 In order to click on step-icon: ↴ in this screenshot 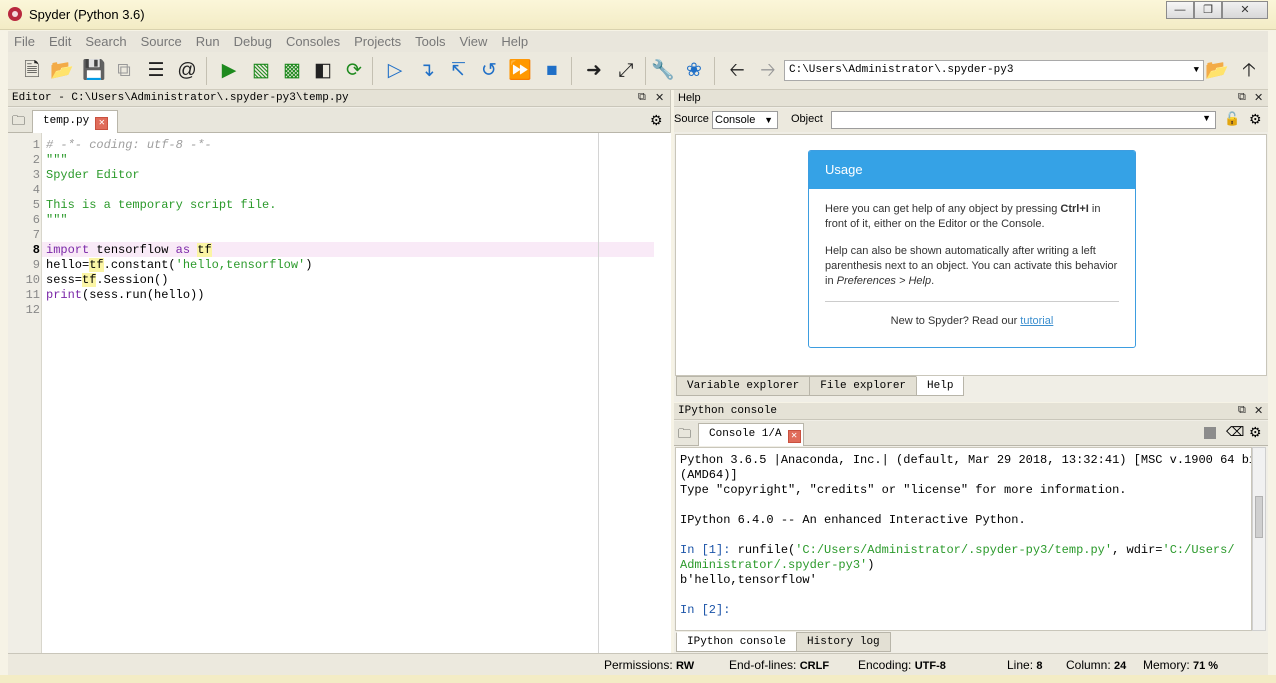, I will do `click(427, 71)`.